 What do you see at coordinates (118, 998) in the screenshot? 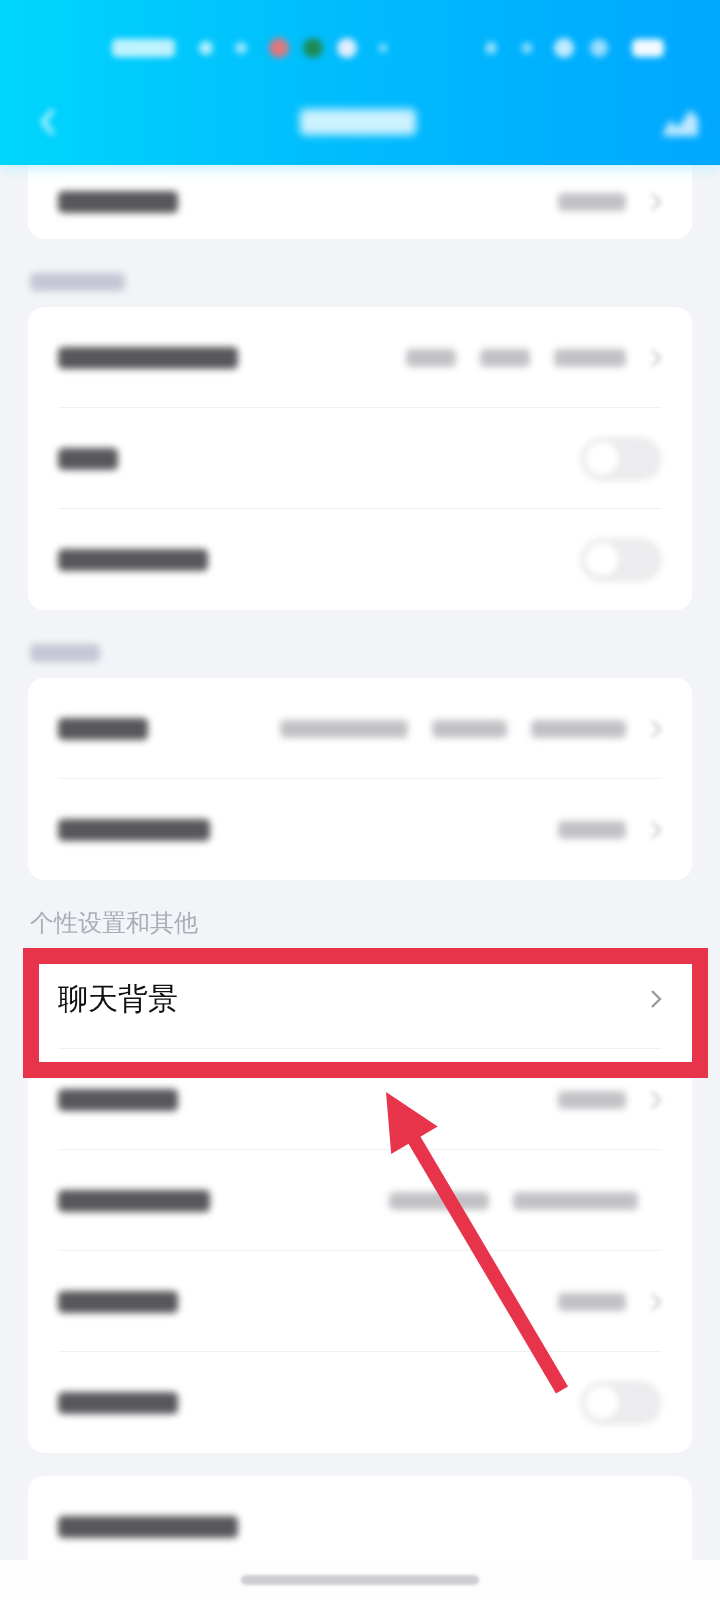
I see `setting-label: 聊天背景` at bounding box center [118, 998].